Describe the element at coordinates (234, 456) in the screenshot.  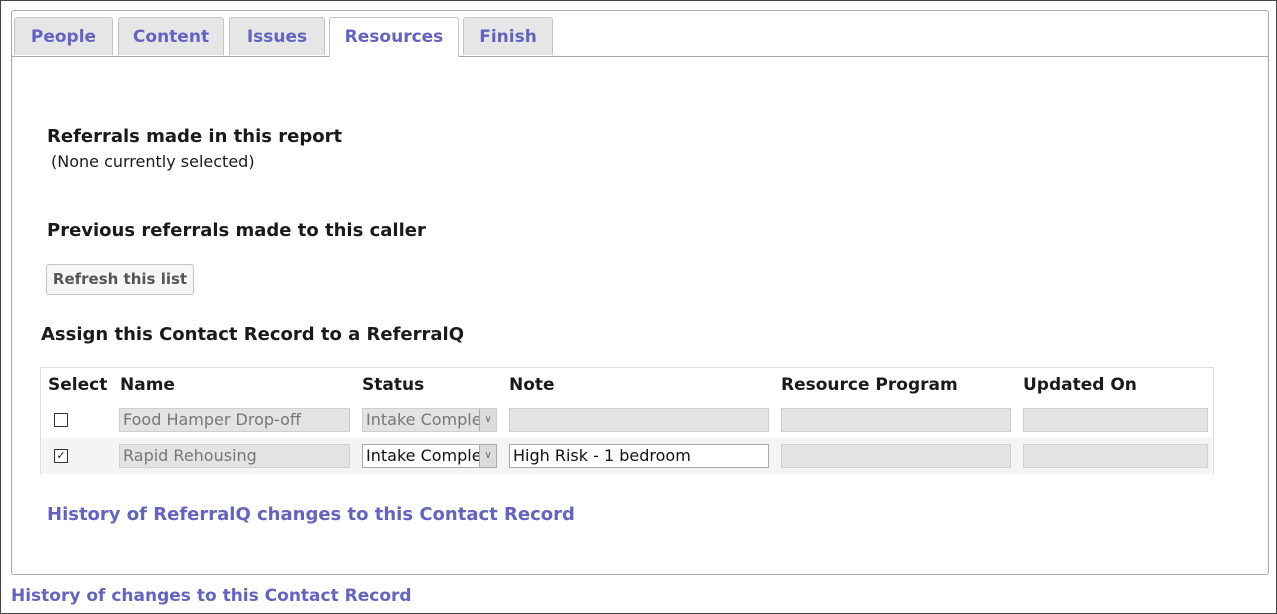
I see `name-field: Rapid Rehousing` at that location.